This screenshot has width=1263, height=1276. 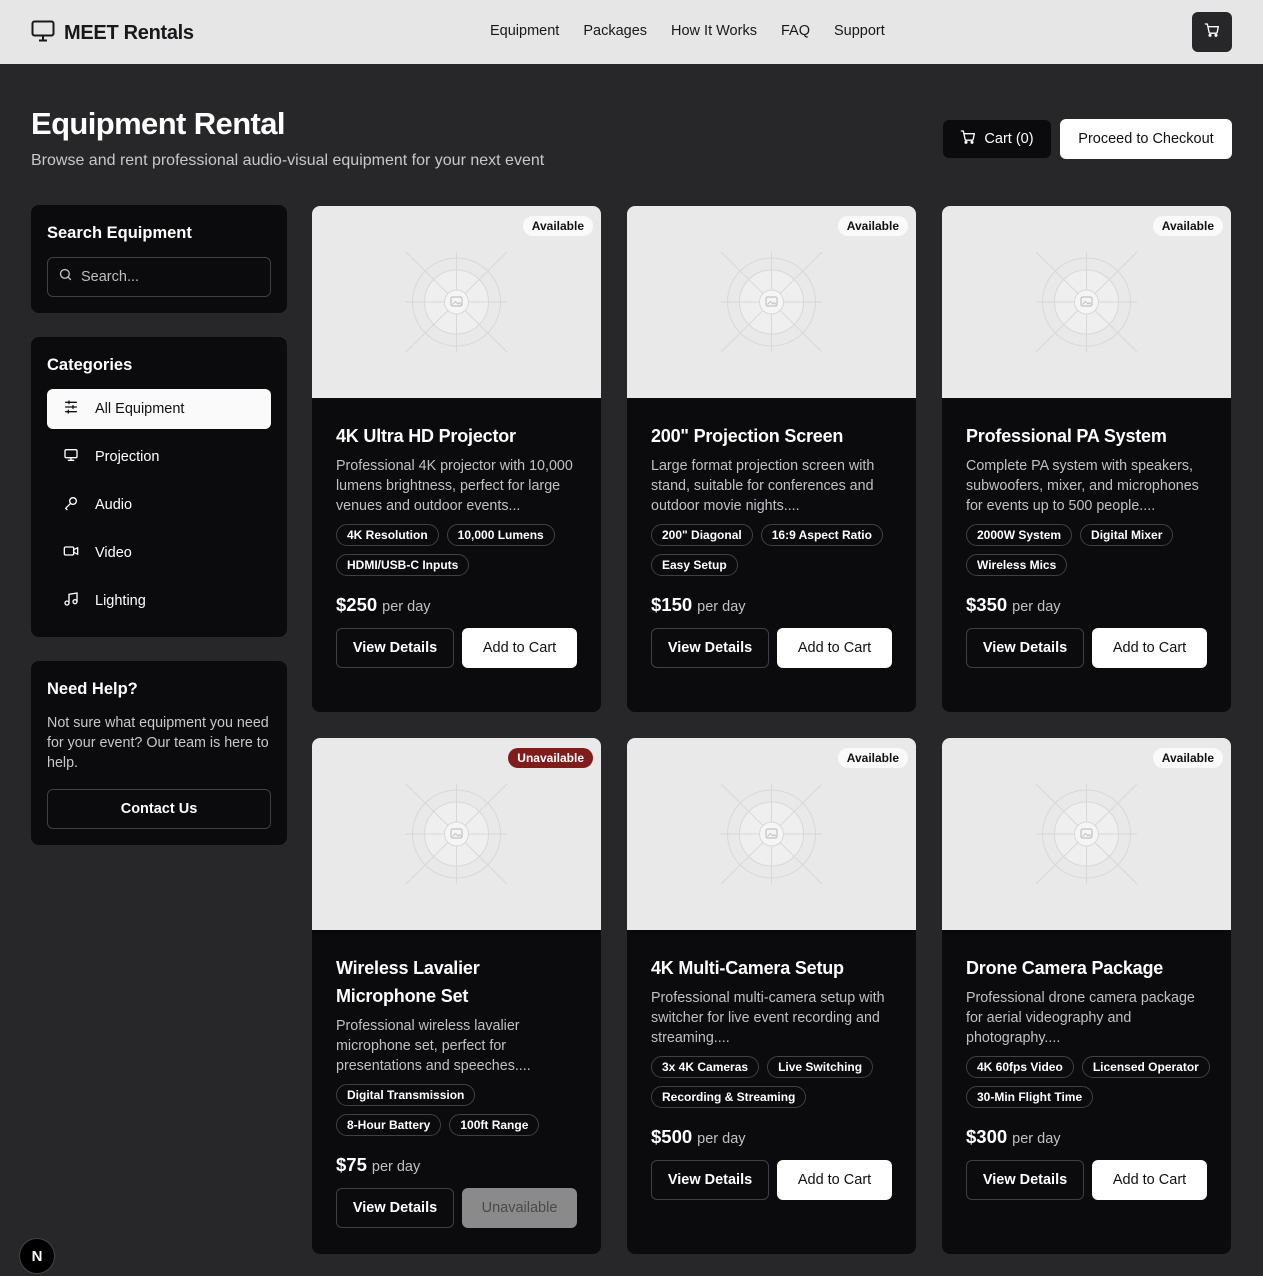 What do you see at coordinates (672, 604) in the screenshot?
I see `product-price: $150` at bounding box center [672, 604].